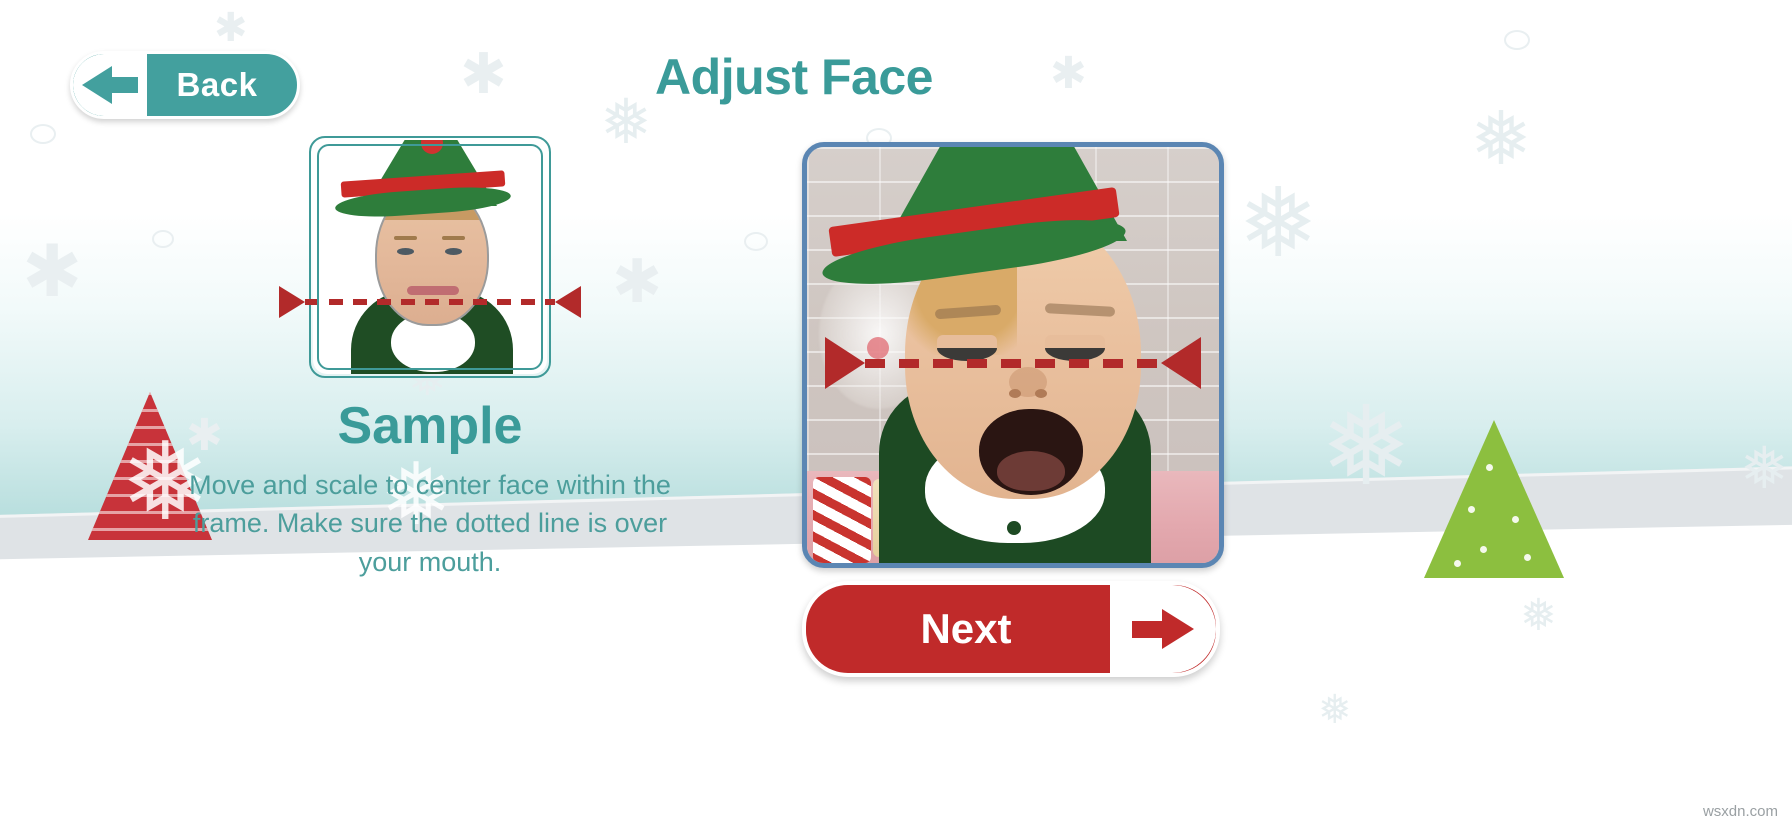 This screenshot has width=1792, height=828. Describe the element at coordinates (966, 628) in the screenshot. I see `next-button-label: Next` at that location.